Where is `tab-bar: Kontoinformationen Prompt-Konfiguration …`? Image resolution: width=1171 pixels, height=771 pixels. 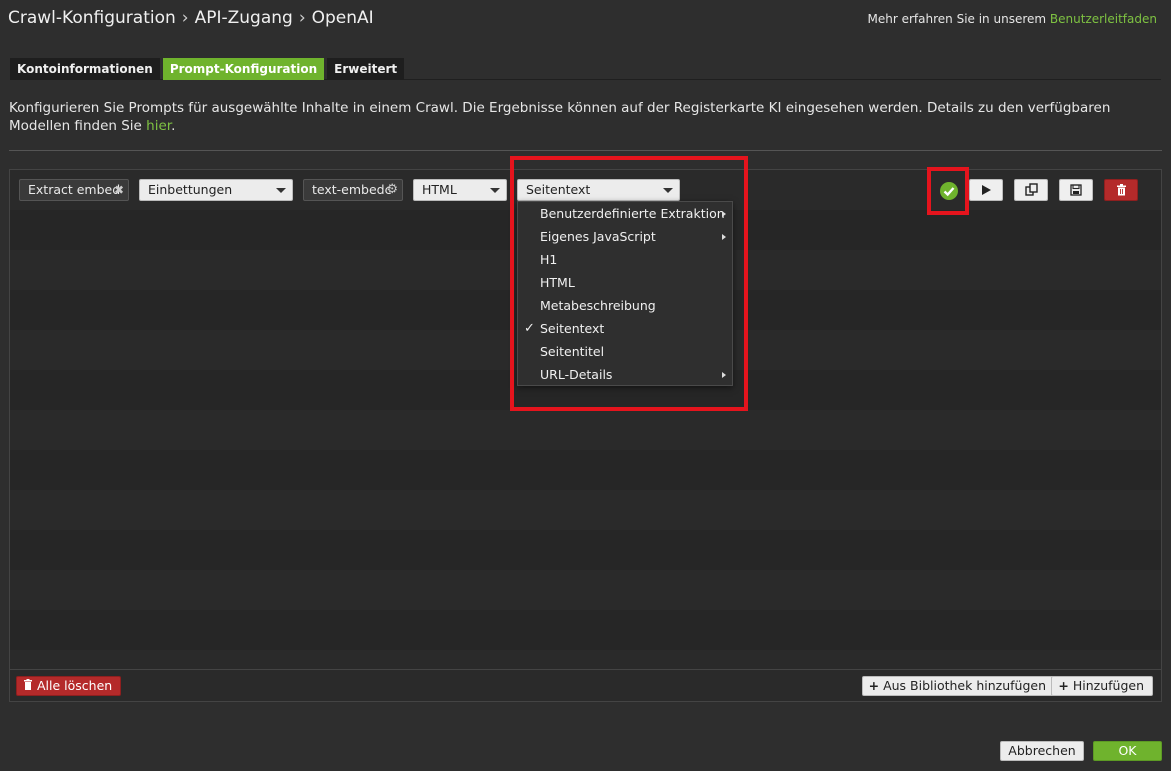 tab-bar: Kontoinformationen Prompt-Konfiguration … is located at coordinates (585, 69).